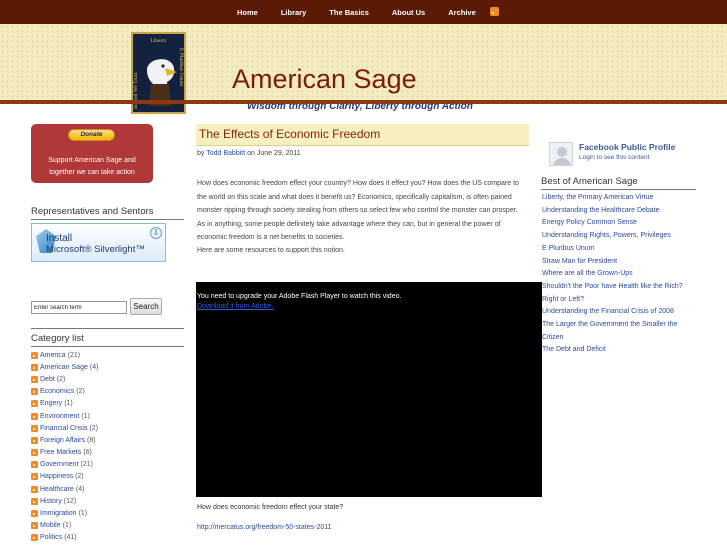  Describe the element at coordinates (617, 262) in the screenshot. I see `best-of-link: Straw Man for President` at that location.